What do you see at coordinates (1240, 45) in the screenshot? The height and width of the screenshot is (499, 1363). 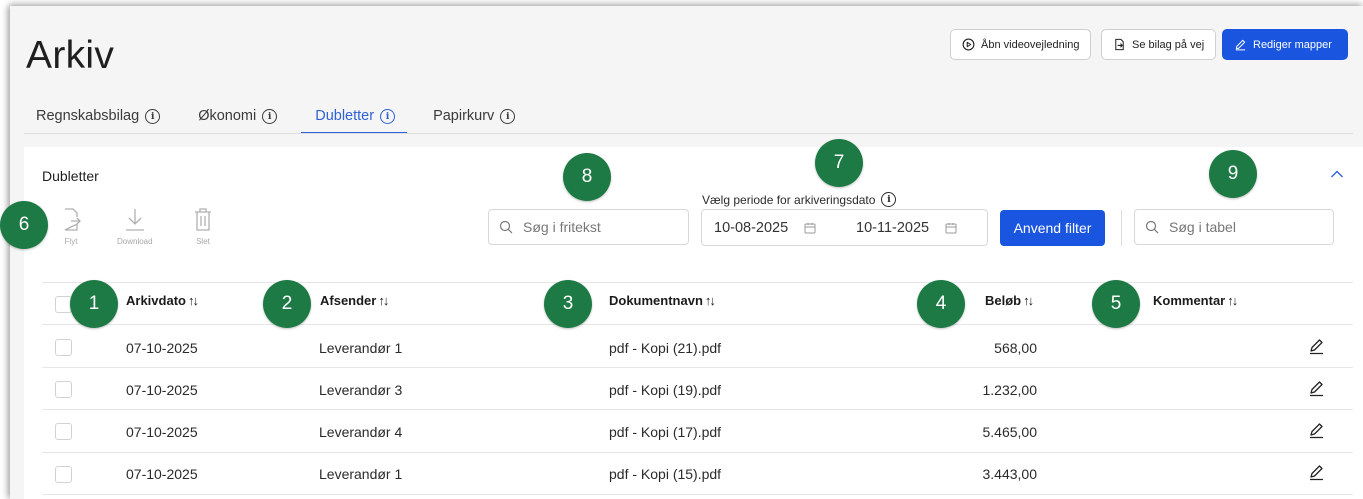 I see `pencil-icon` at bounding box center [1240, 45].